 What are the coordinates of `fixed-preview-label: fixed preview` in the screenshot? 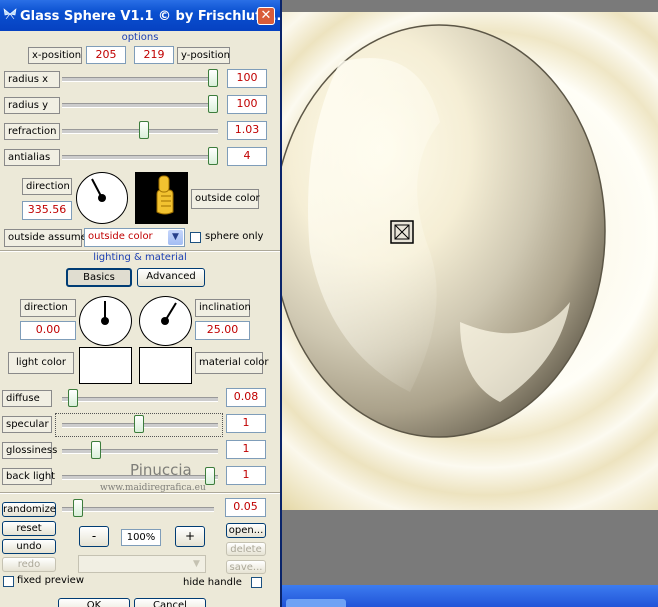 It's located at (51, 580).